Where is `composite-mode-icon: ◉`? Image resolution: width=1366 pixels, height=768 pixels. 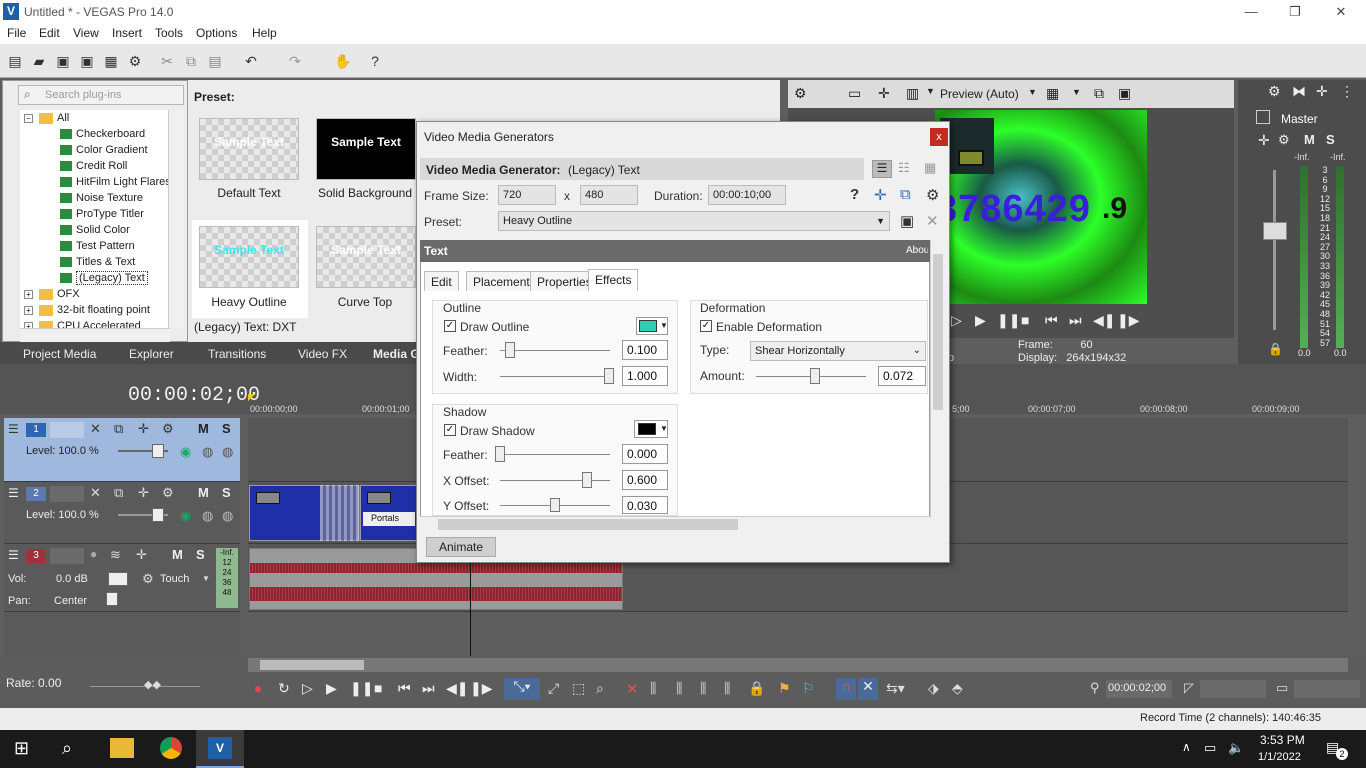 composite-mode-icon: ◉ is located at coordinates (185, 516).